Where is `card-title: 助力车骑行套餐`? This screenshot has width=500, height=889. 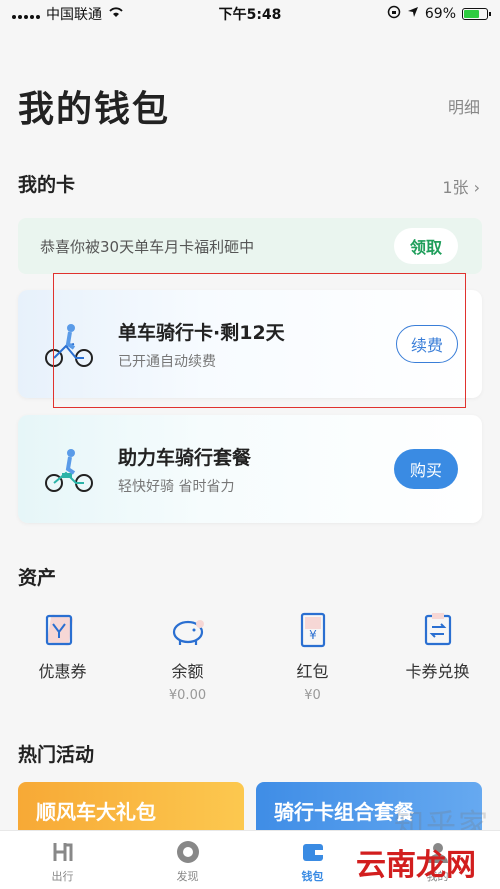 card-title: 助力车骑行套餐 is located at coordinates (185, 457).